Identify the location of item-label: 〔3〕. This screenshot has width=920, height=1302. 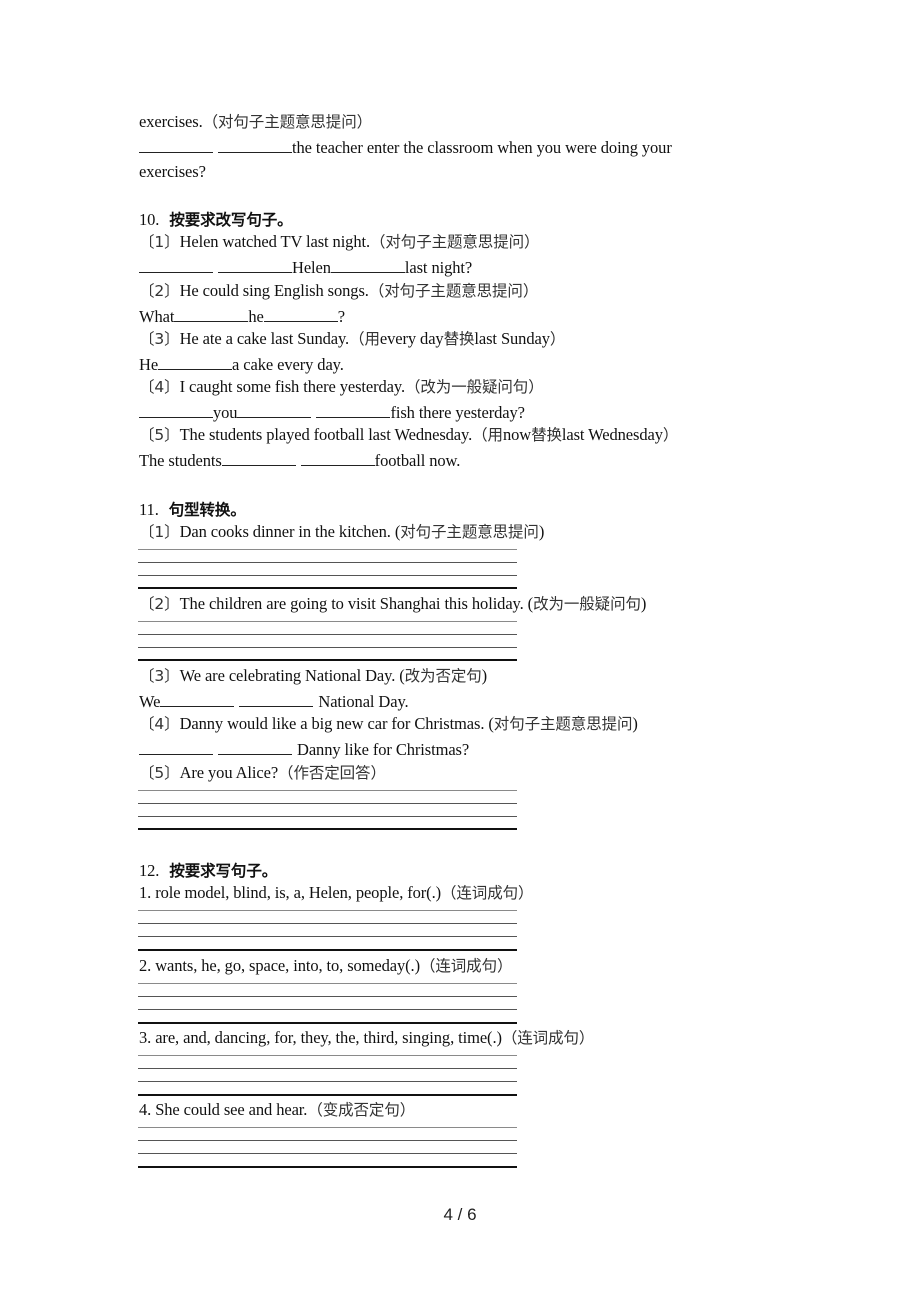
(159, 676).